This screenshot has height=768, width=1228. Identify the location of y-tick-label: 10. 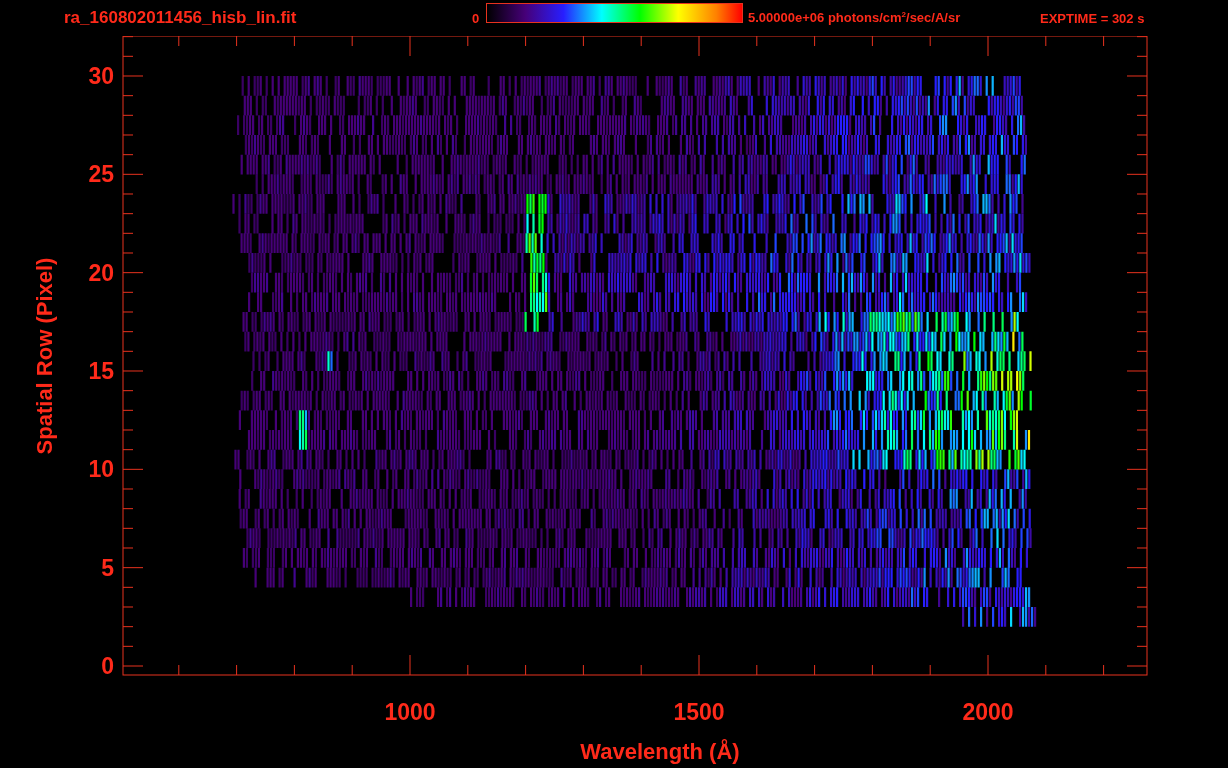
(101, 469).